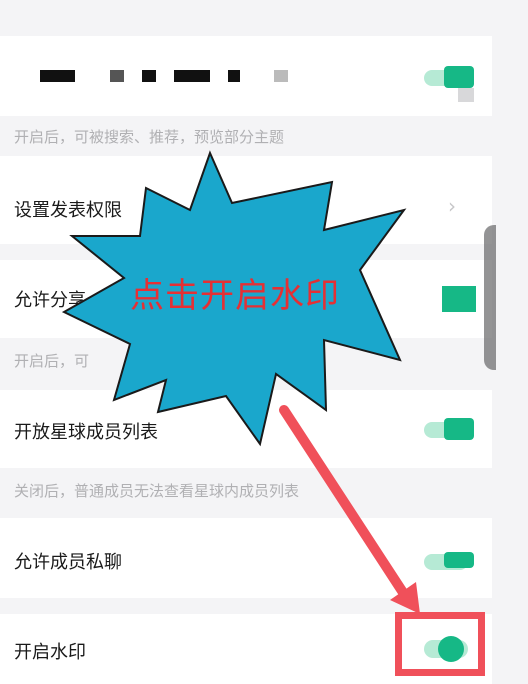  I want to click on toggle-private-chat, so click(450, 561).